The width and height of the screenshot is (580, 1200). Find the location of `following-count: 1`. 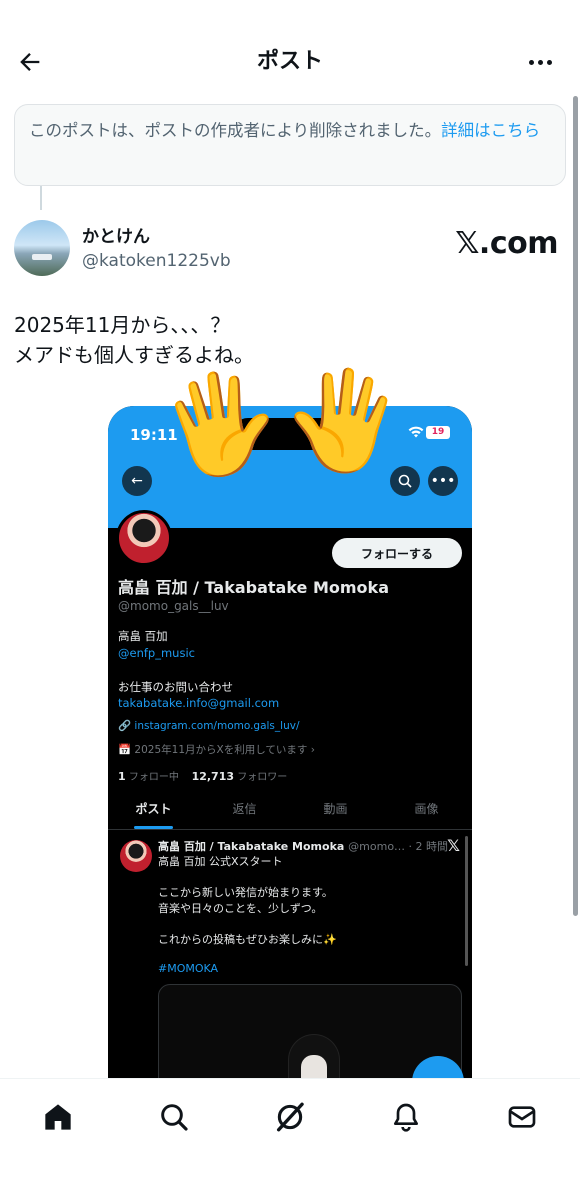

following-count: 1 is located at coordinates (122, 776).